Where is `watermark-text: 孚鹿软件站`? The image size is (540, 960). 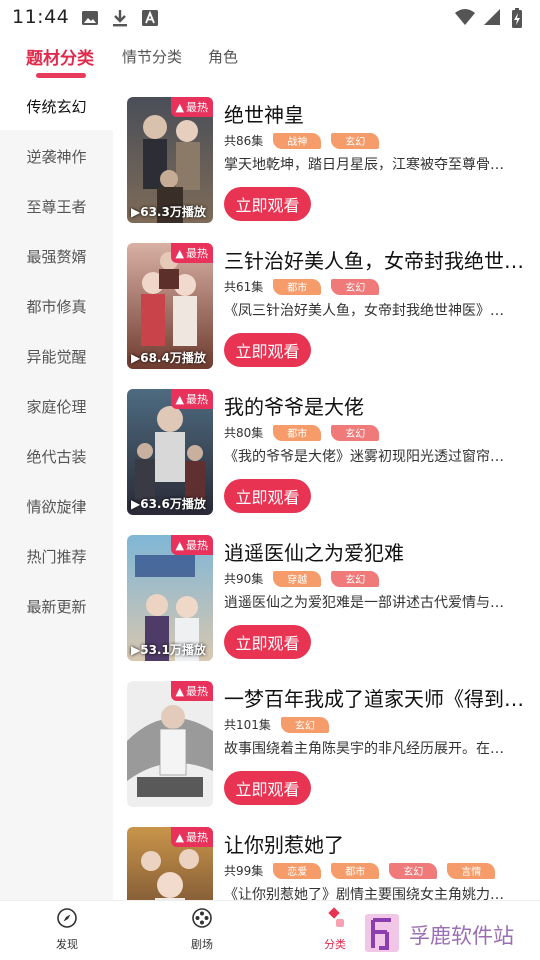 watermark-text: 孚鹿软件站 is located at coordinates (461, 936).